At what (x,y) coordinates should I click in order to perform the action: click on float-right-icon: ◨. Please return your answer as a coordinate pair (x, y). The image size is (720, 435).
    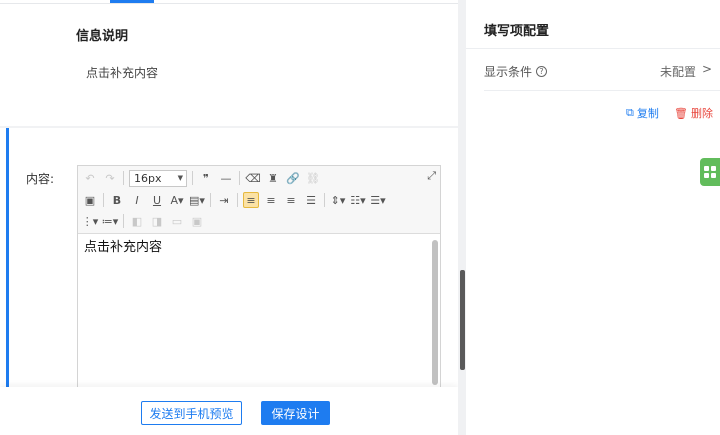
    Looking at the image, I should click on (157, 221).